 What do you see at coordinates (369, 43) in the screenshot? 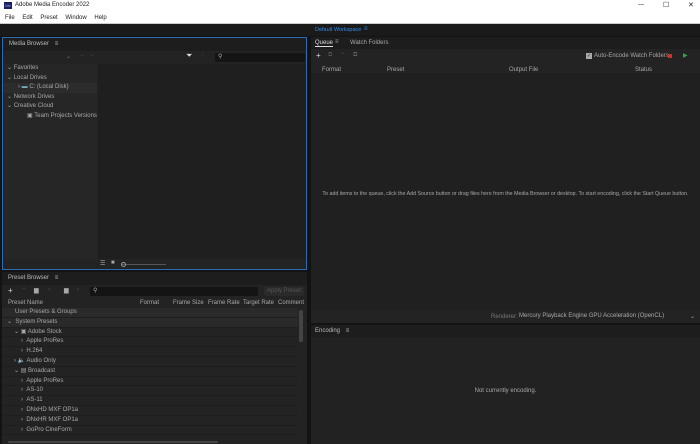
I see `tab-watch-folders: Watch Folders` at bounding box center [369, 43].